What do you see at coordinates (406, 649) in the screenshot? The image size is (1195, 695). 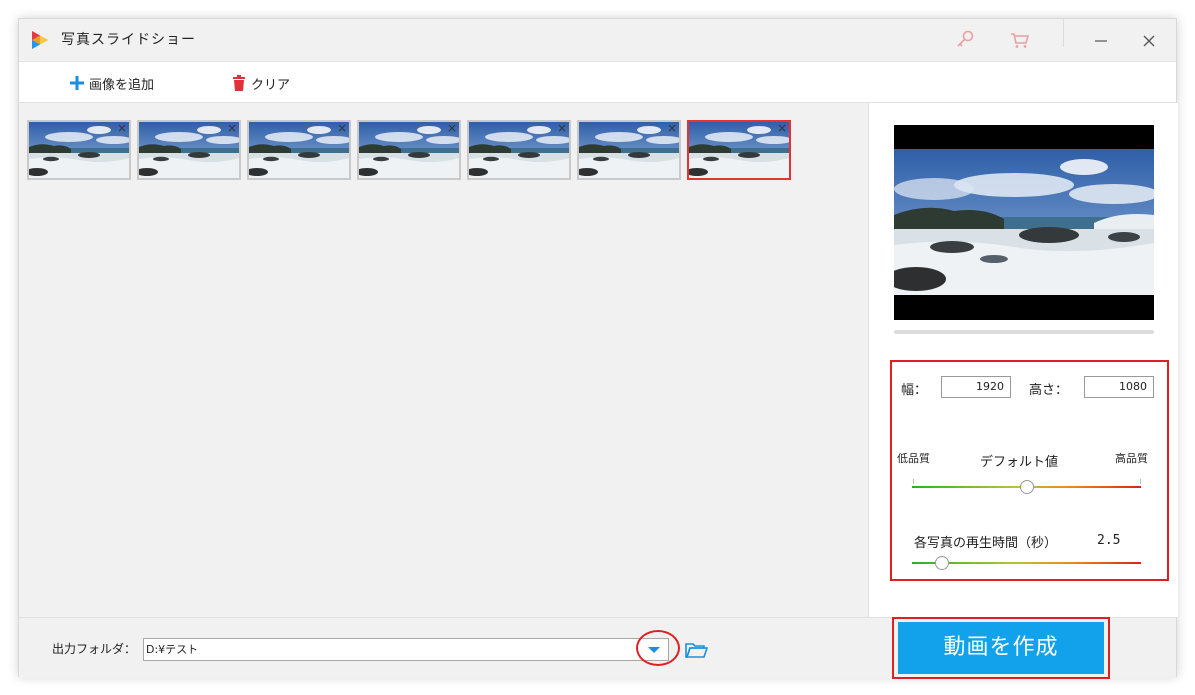 I see `output-folder-input: D:¥テスト` at bounding box center [406, 649].